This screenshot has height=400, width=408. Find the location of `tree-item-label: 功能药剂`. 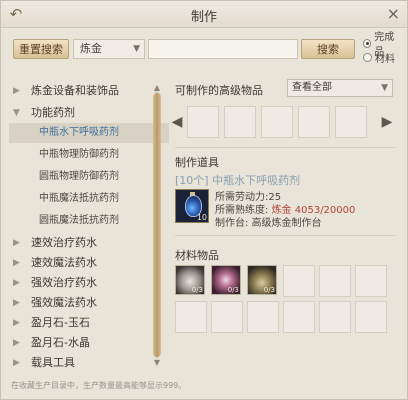

tree-item-label: 功能药剂 is located at coordinates (53, 112).